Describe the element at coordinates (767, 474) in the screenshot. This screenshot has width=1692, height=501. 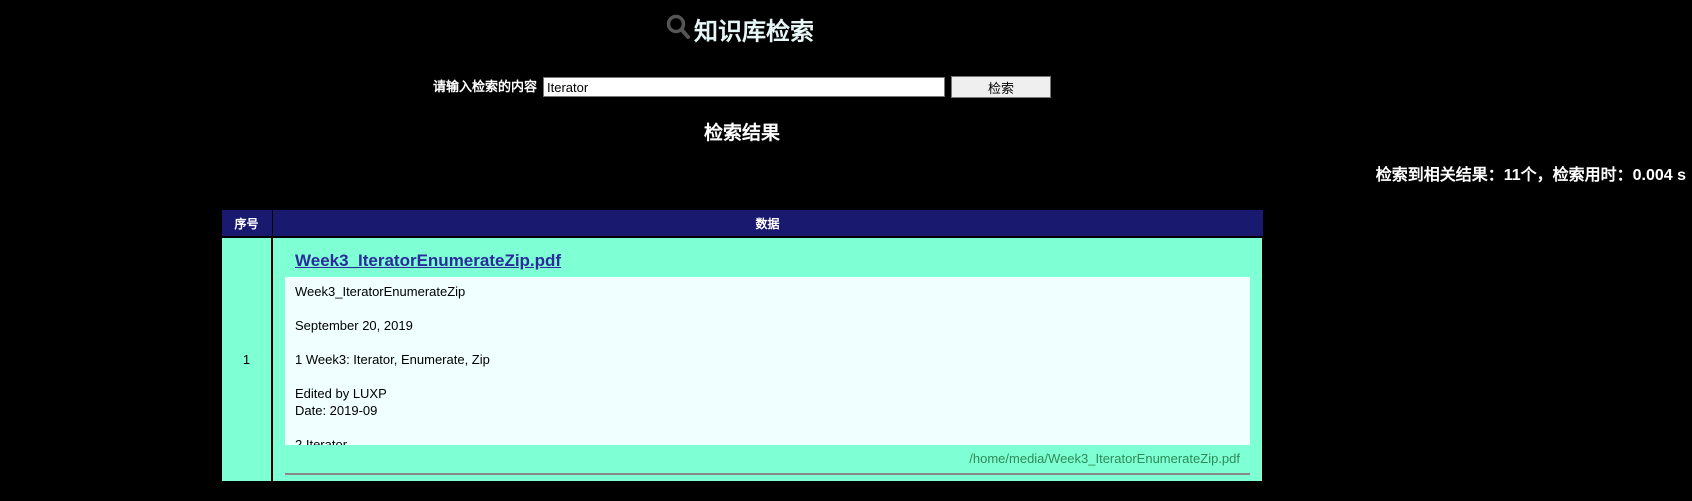
I see `row-divider` at that location.